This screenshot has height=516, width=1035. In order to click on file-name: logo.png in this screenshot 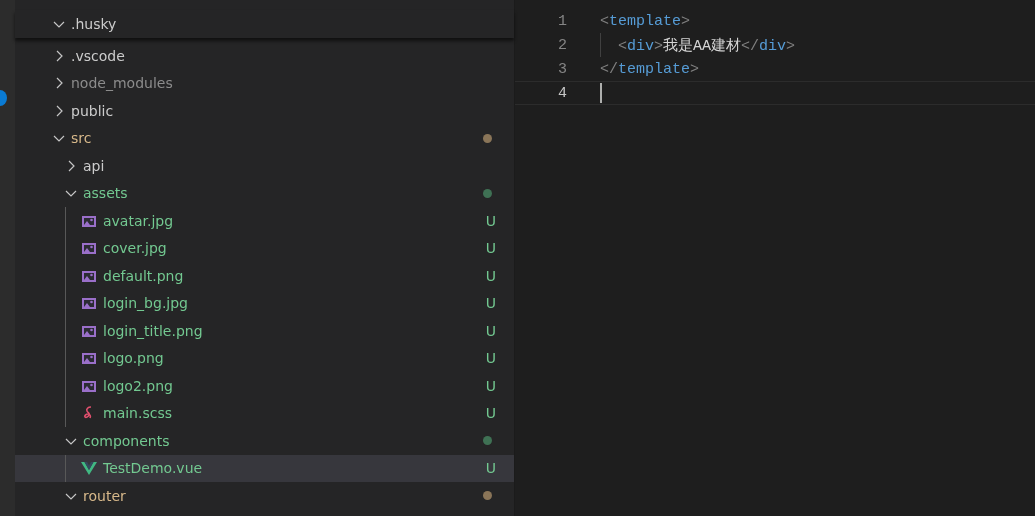, I will do `click(134, 358)`.